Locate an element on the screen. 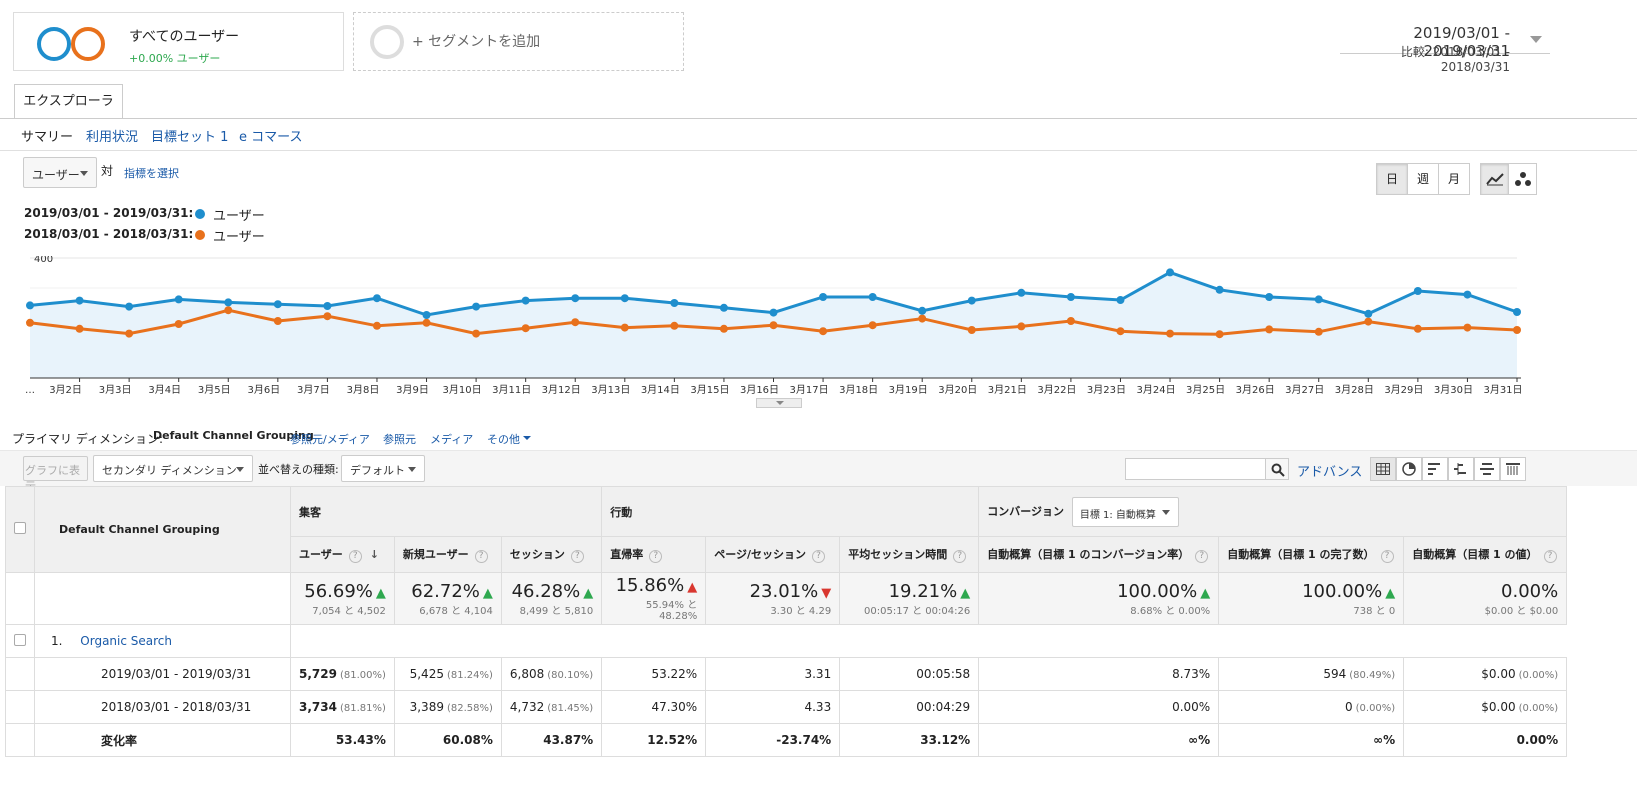 This screenshot has height=796, width=1637. cell-value: 53.22% is located at coordinates (674, 674).